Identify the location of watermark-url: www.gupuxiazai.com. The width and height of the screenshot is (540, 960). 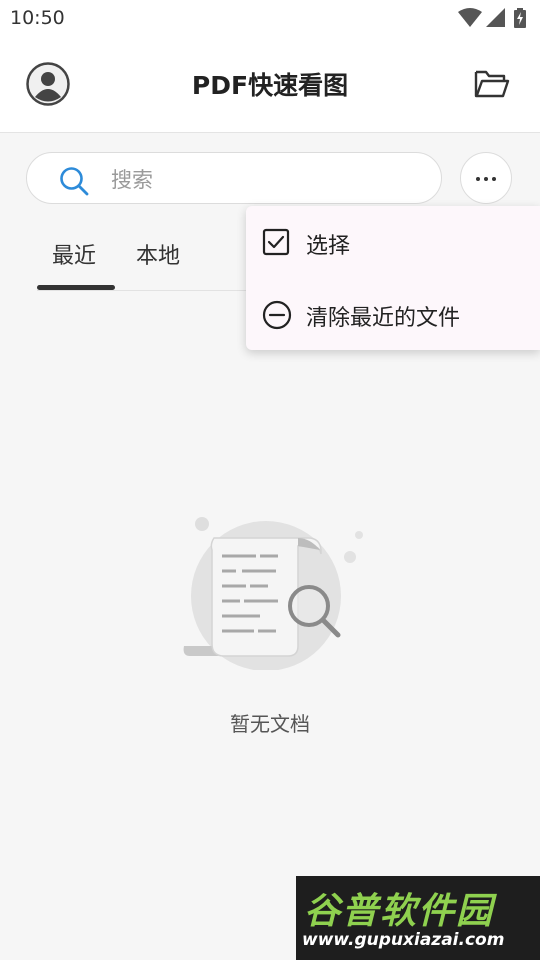
(403, 940).